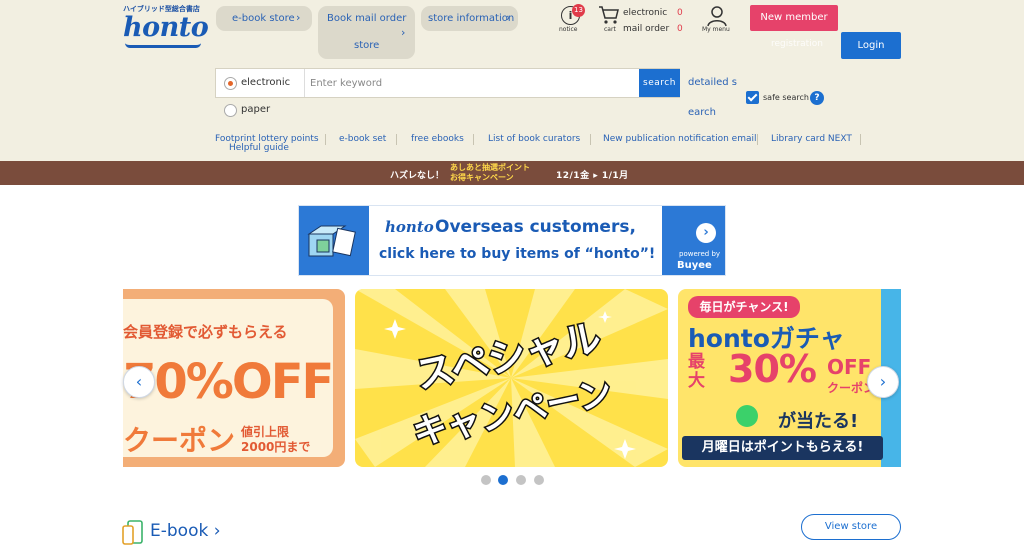  Describe the element at coordinates (680, 29) in the screenshot. I see `cart-mail-order-count: 0` at that location.